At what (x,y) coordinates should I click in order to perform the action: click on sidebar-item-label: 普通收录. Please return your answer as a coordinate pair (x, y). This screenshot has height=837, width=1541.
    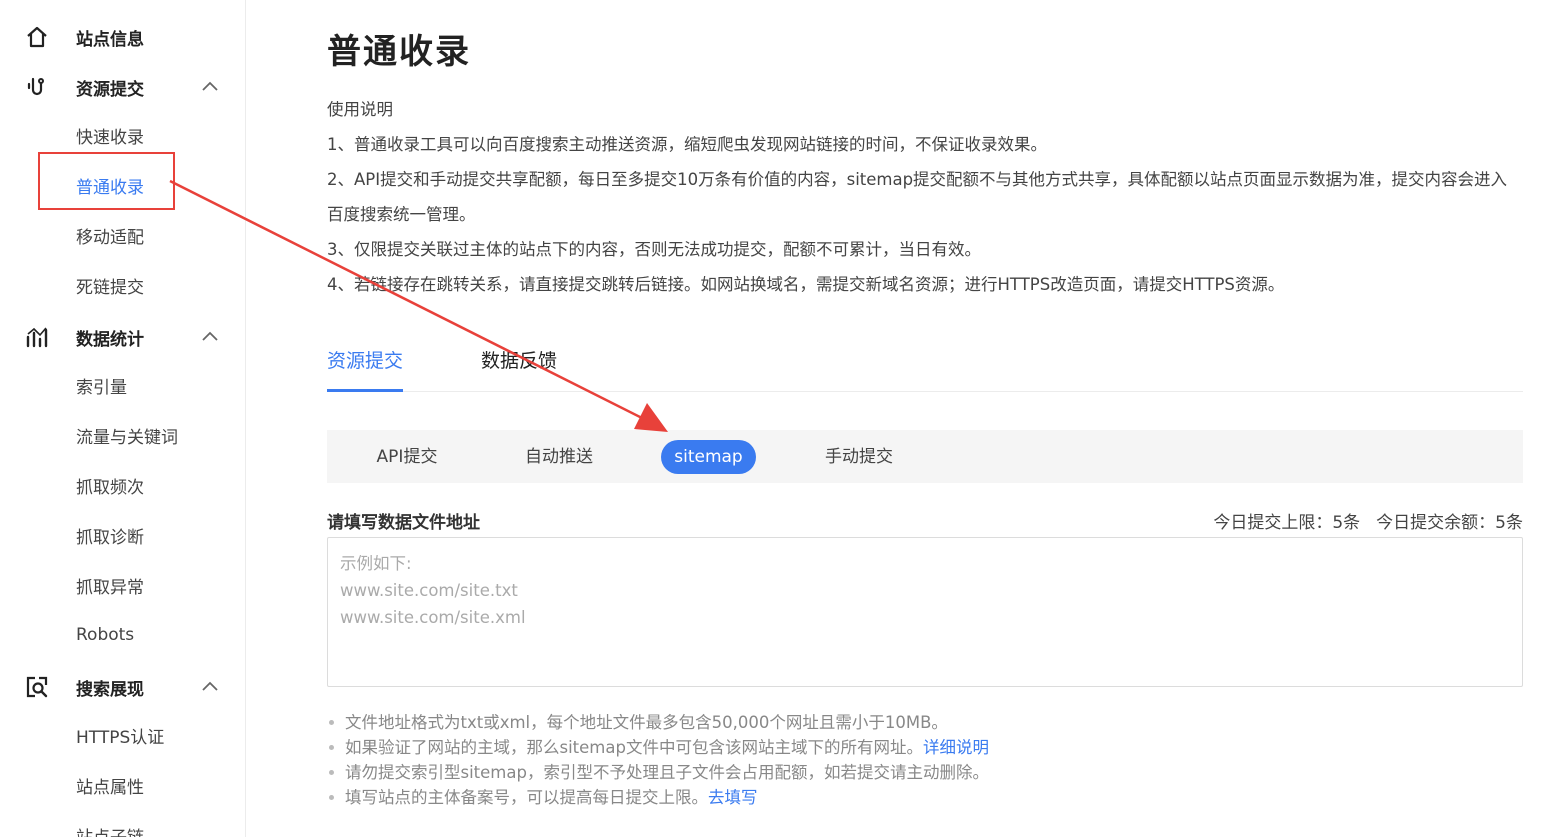
    Looking at the image, I should click on (110, 187).